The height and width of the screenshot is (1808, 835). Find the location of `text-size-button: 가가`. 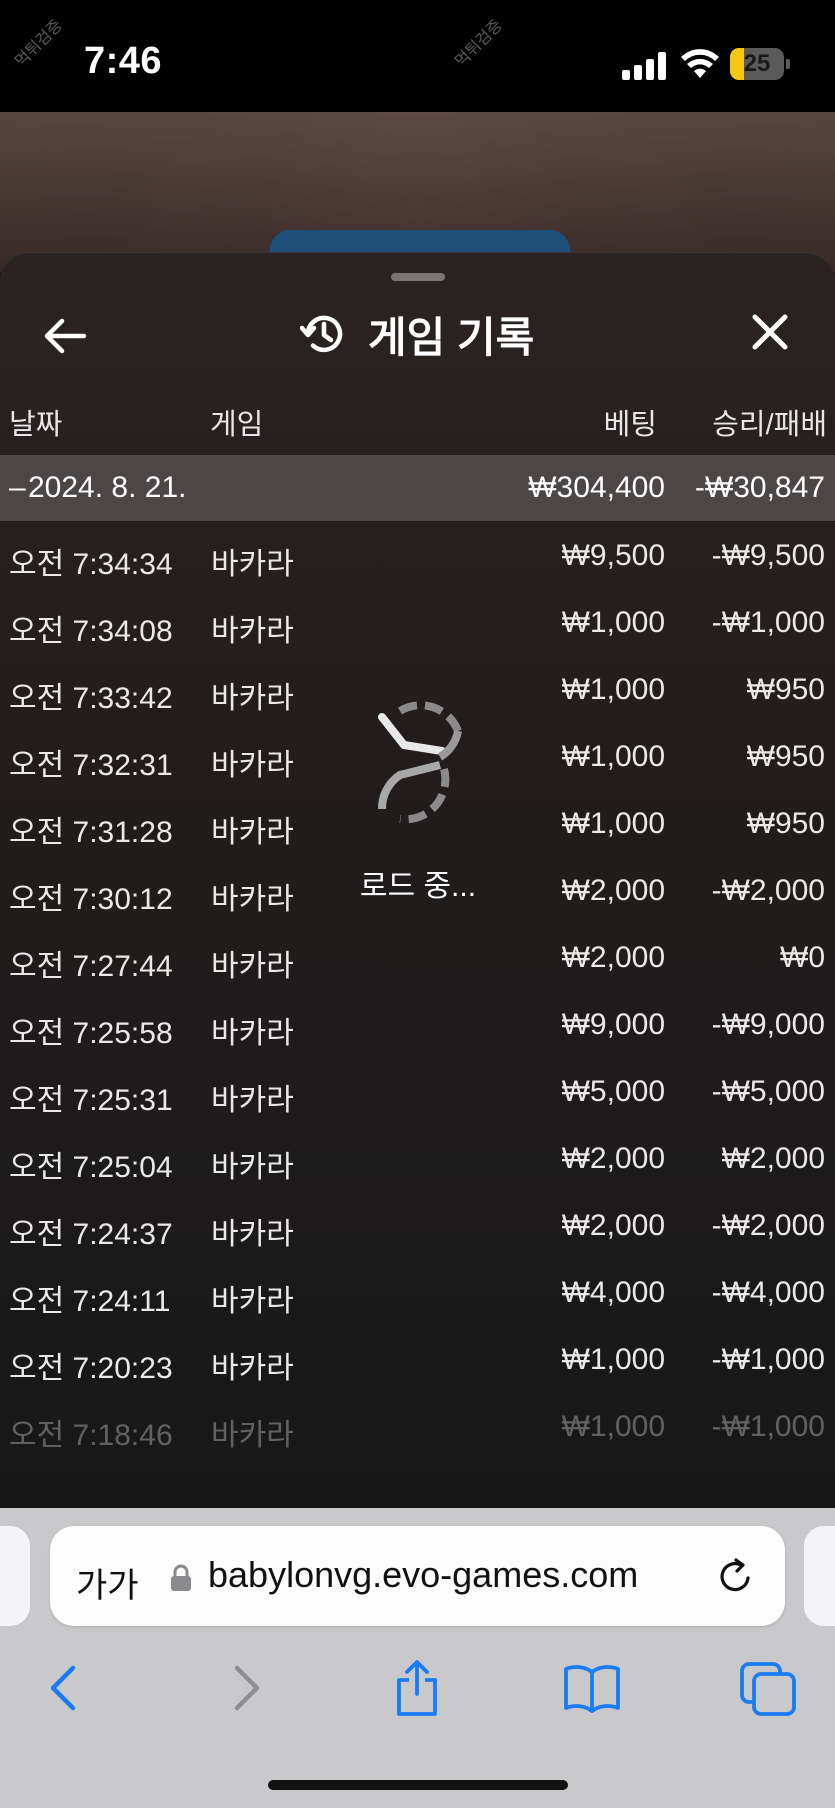

text-size-button: 가가 is located at coordinates (107, 1582).